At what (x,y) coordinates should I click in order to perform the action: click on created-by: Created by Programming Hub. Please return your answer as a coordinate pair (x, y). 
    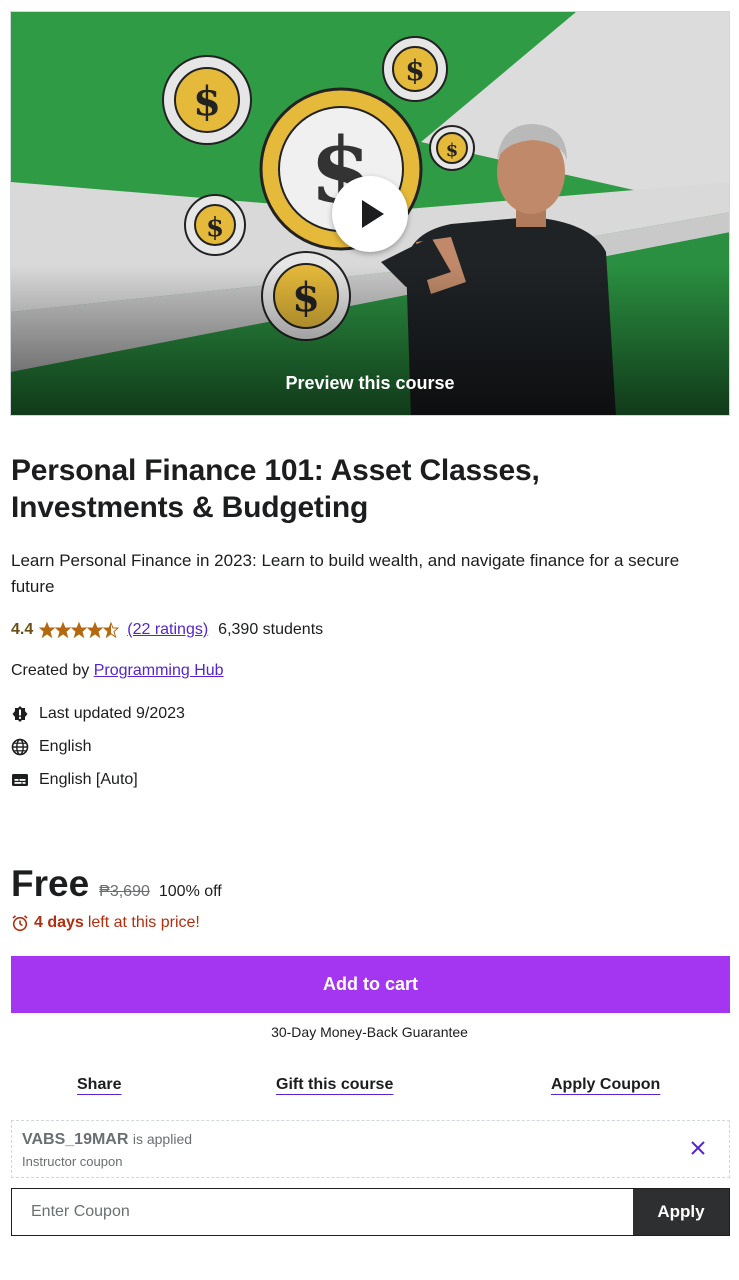
    Looking at the image, I should click on (117, 671).